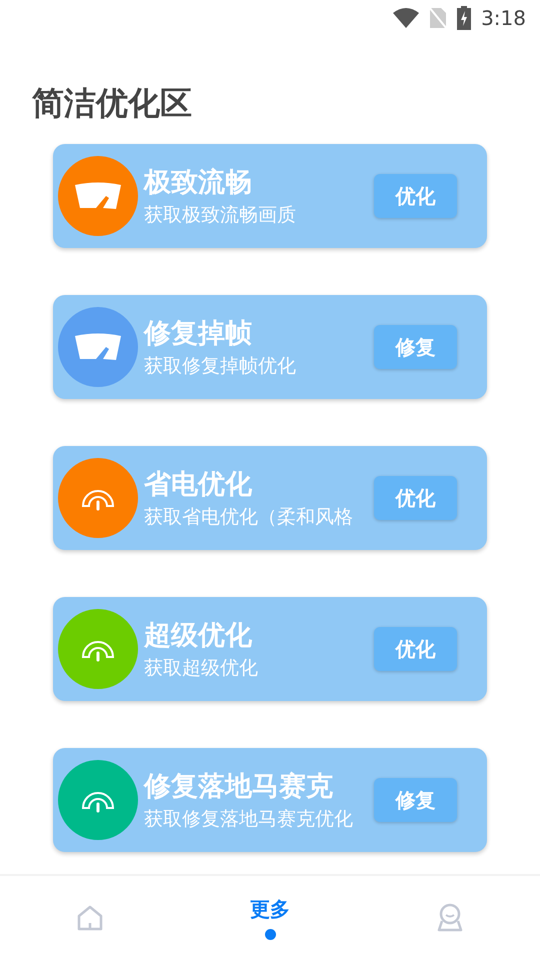  What do you see at coordinates (406, 18) in the screenshot?
I see `wifi-icon` at bounding box center [406, 18].